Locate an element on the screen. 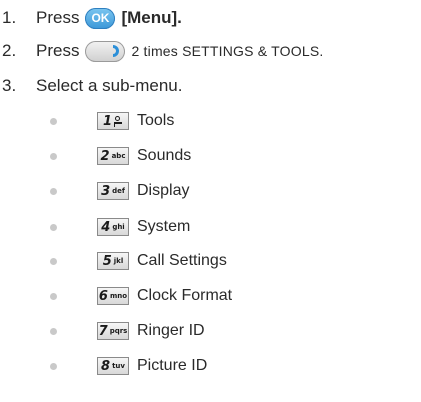 This screenshot has height=402, width=421. step-text: Select a sub-menu. is located at coordinates (109, 85).